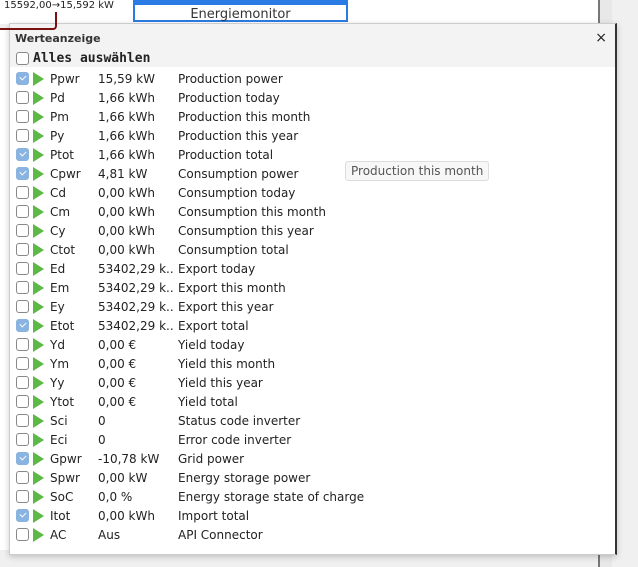 The height and width of the screenshot is (567, 638). I want to click on checkbox, so click(22, 58).